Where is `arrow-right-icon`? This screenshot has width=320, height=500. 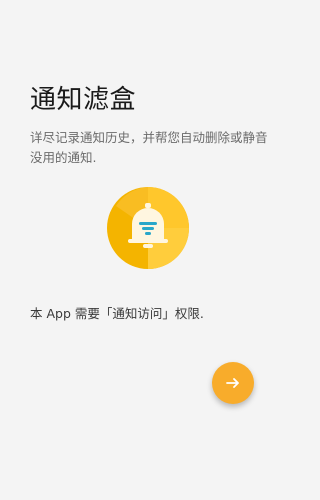 arrow-right-icon is located at coordinates (232, 383).